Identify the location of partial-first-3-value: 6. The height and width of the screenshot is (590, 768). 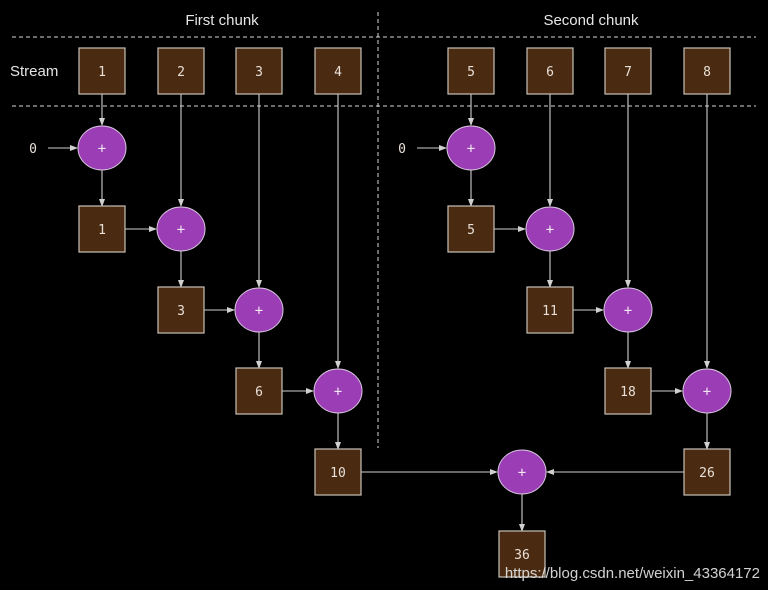
(259, 392).